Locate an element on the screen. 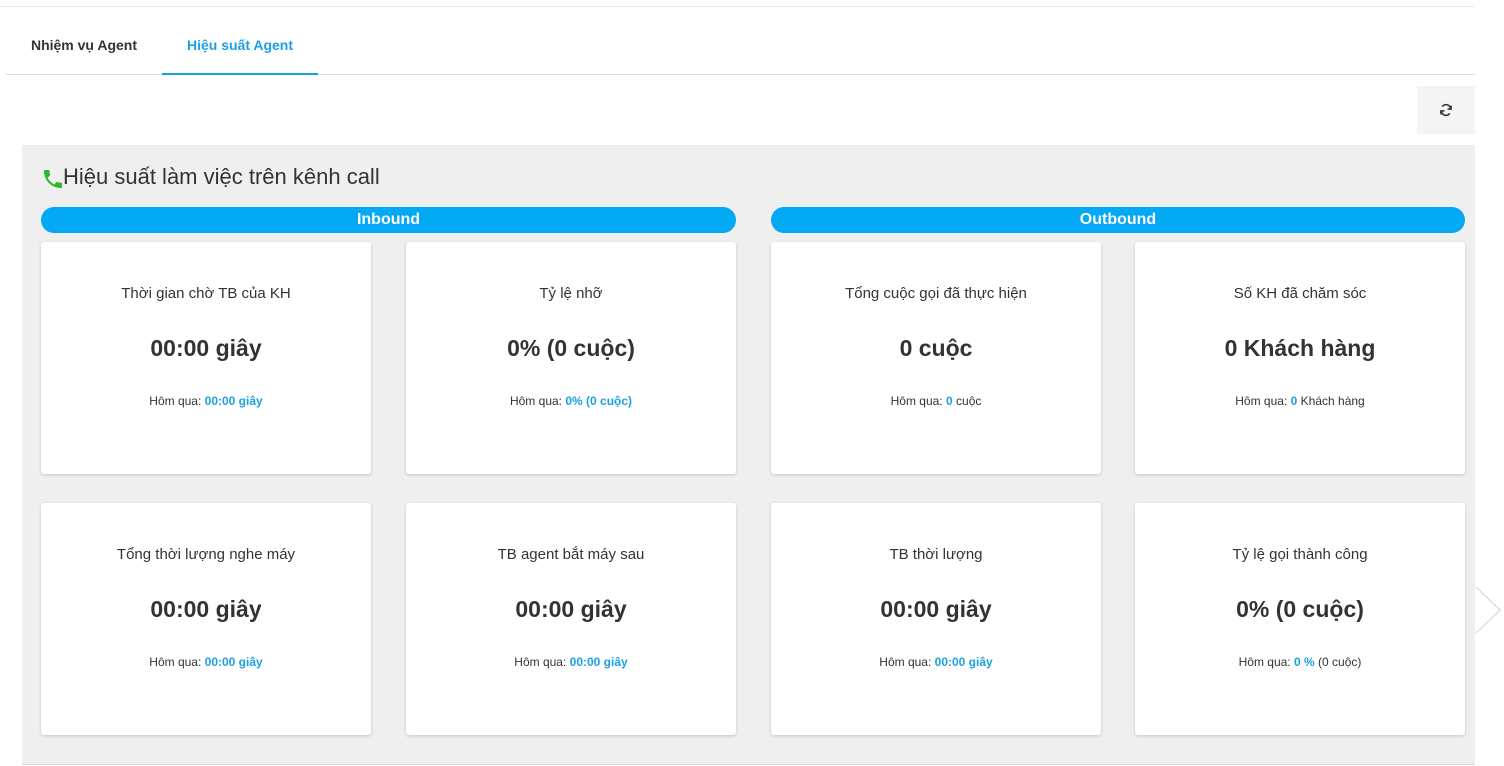 This screenshot has width=1504, height=766. phone-icon is located at coordinates (53, 179).